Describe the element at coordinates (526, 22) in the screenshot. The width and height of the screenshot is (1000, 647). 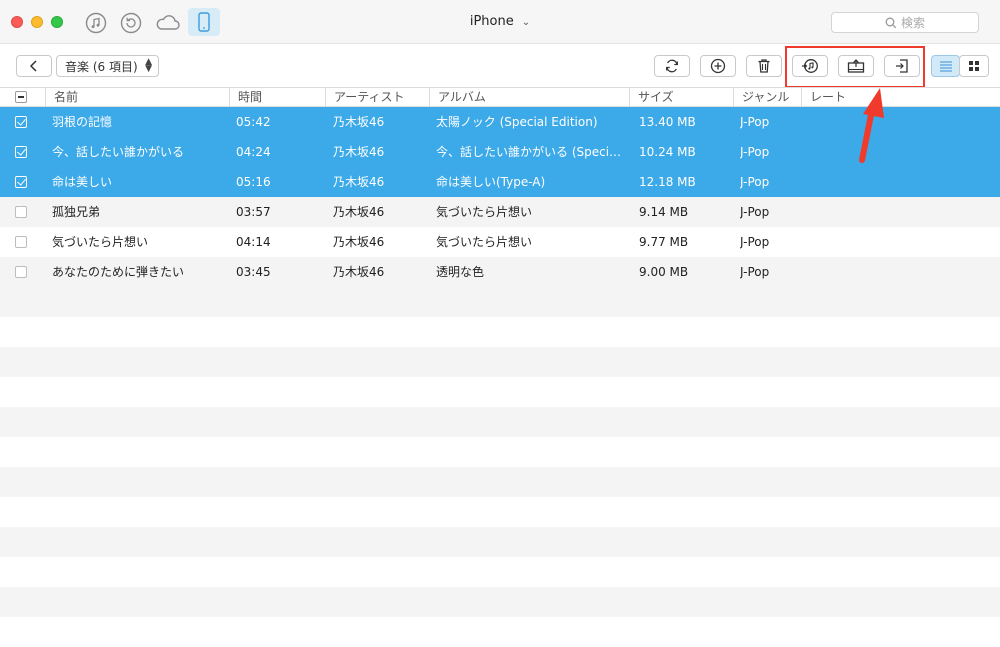
I see `chevron-down-icon: ⌄` at that location.